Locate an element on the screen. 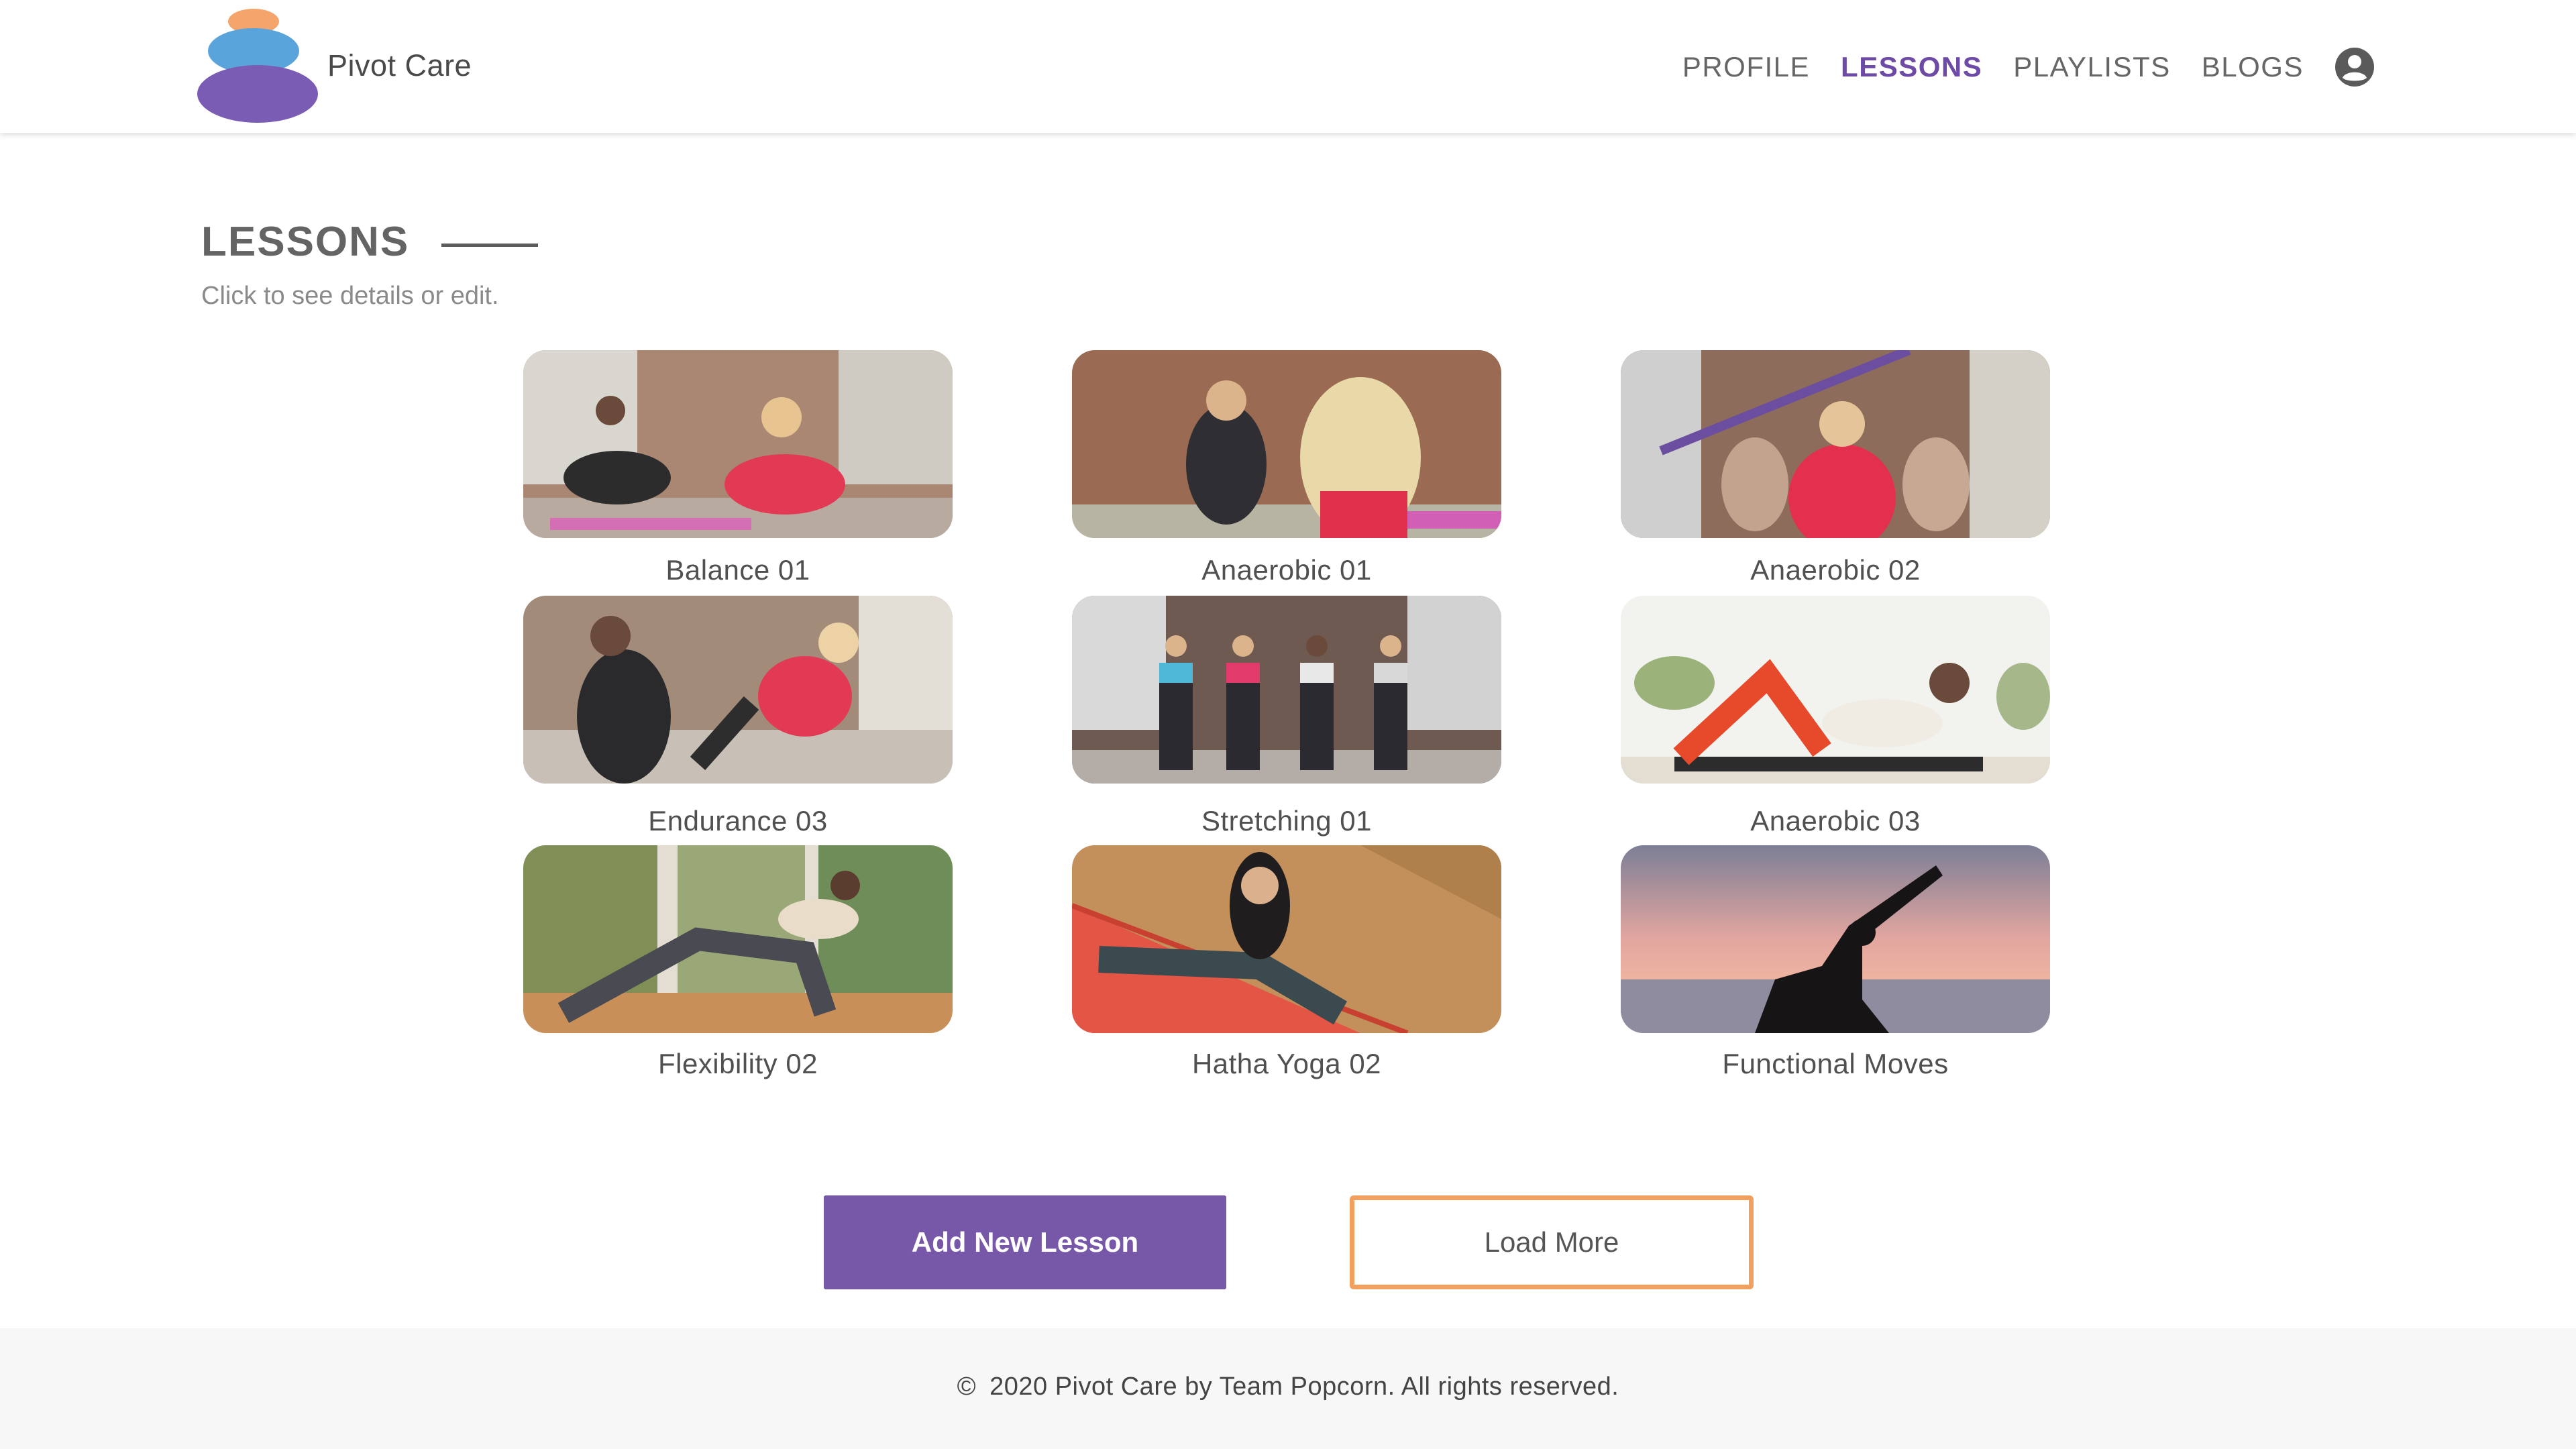 The image size is (2576, 1449). main-nav: PROFILE LESSONS PLAYLISTS BLOGS is located at coordinates (2028, 67).